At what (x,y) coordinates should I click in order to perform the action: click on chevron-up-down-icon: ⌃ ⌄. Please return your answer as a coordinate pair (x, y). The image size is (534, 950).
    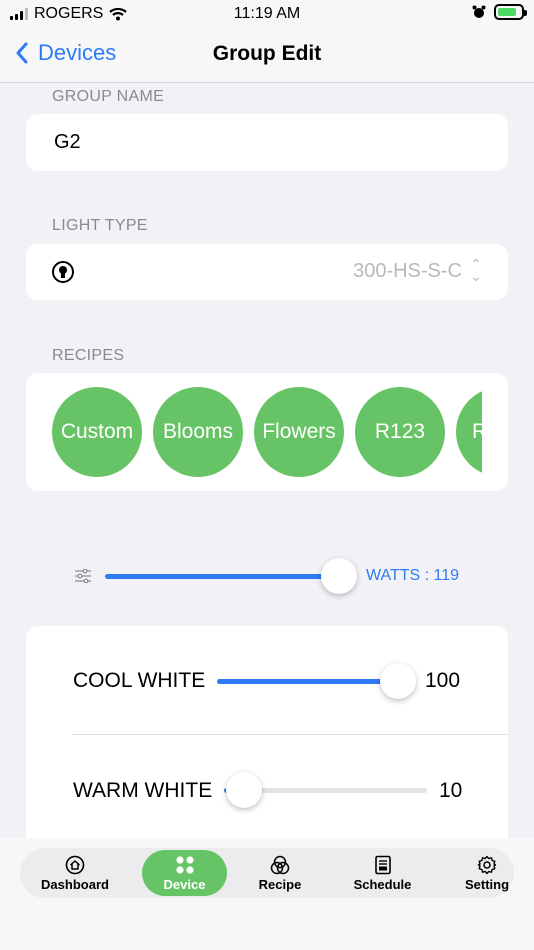
    Looking at the image, I should click on (476, 270).